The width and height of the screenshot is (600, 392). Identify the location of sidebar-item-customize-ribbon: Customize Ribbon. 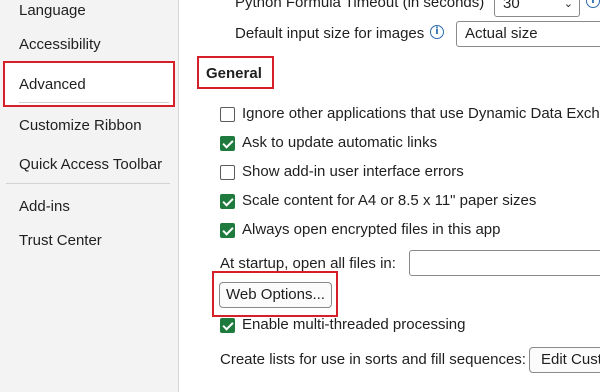
(80, 126).